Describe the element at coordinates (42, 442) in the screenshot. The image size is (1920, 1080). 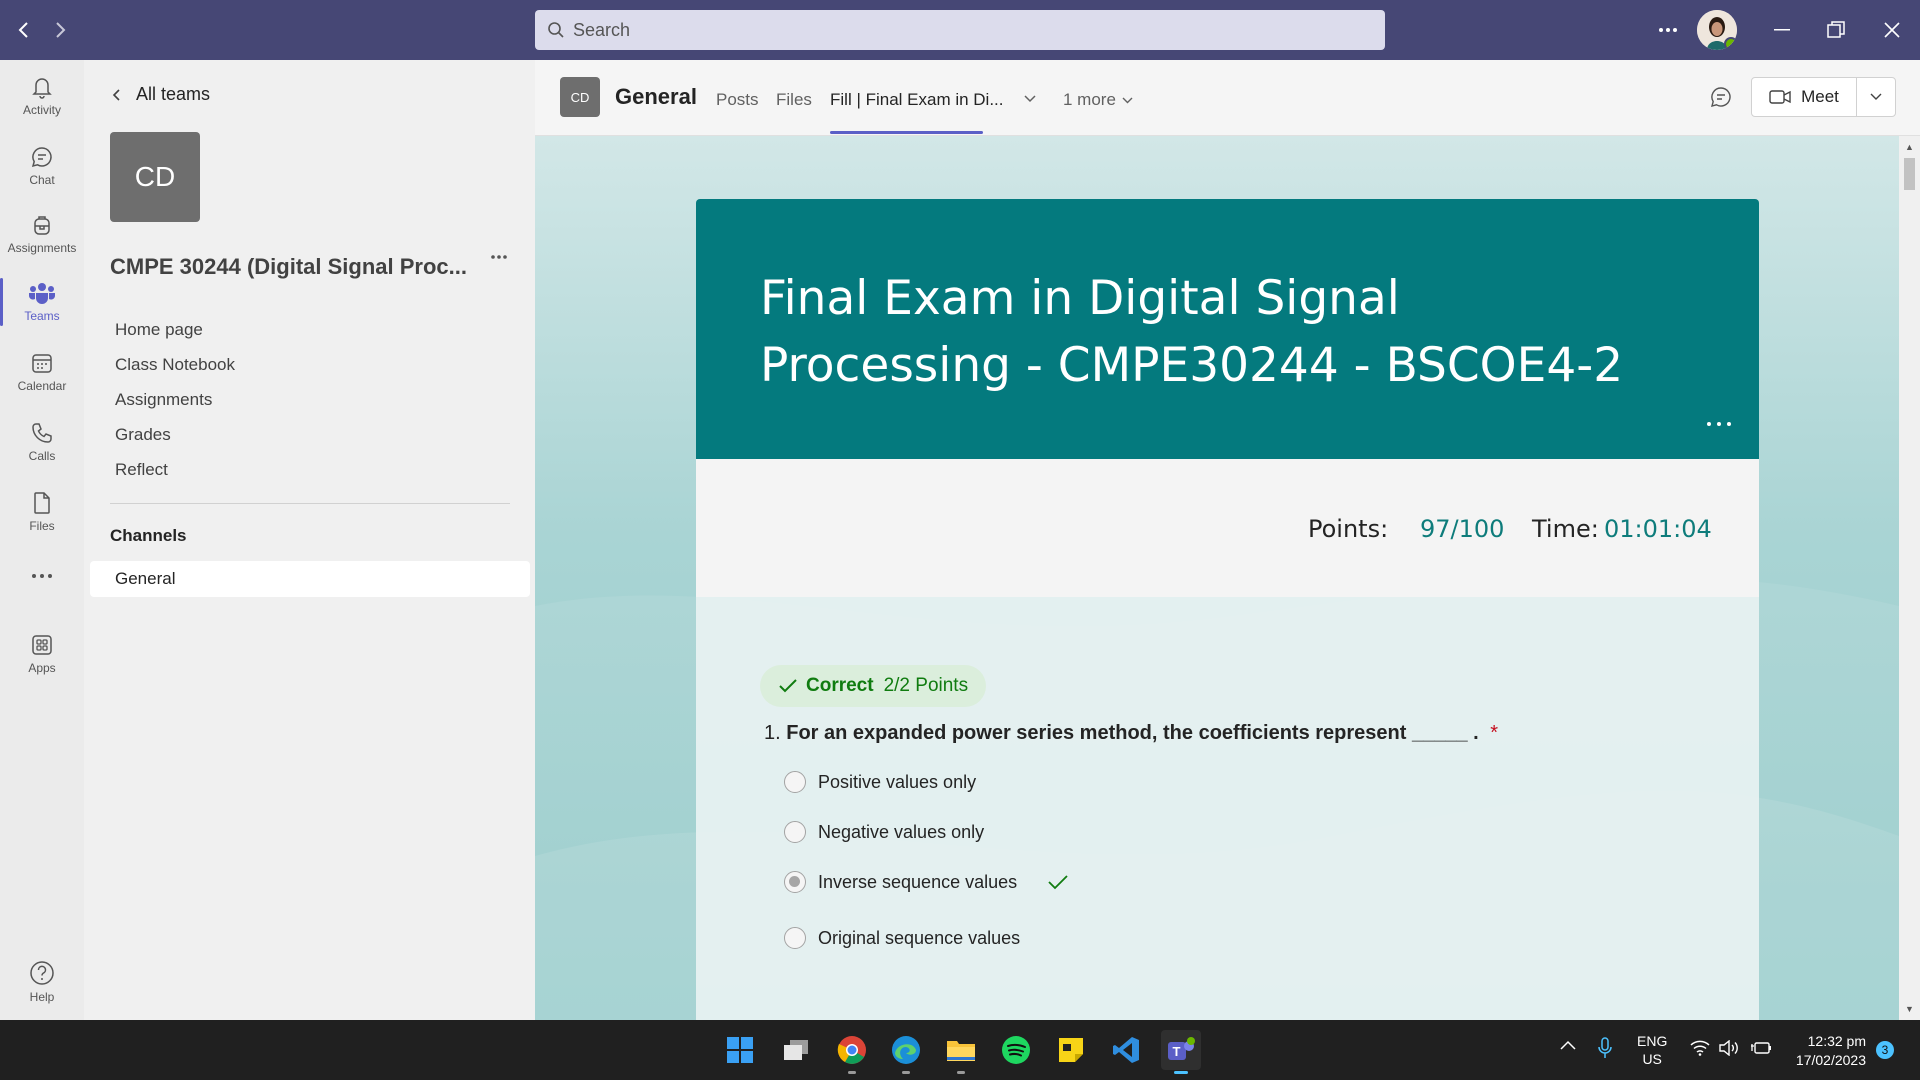
I see `rail-item-calls: Calls` at that location.